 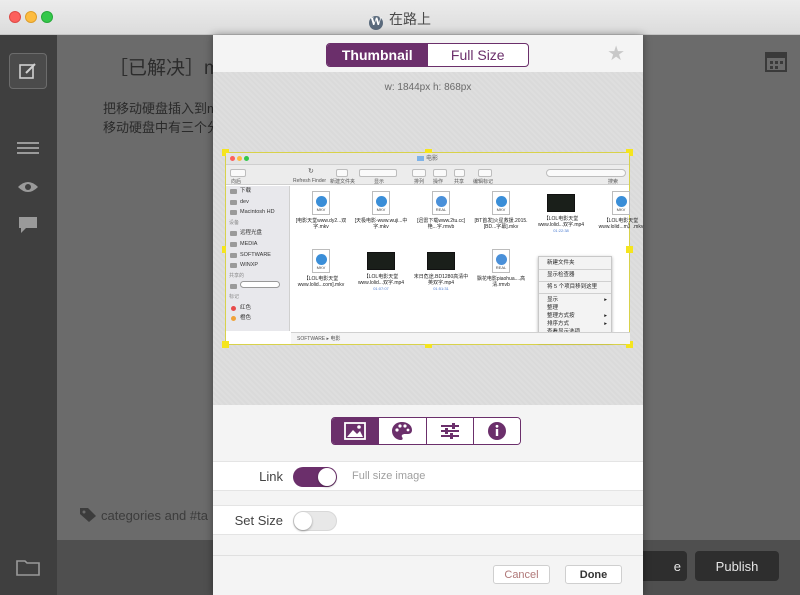 I want to click on post-body: 把移动硬盘插入到m 移动硬盘中有三个分, so click(x=161, y=118).